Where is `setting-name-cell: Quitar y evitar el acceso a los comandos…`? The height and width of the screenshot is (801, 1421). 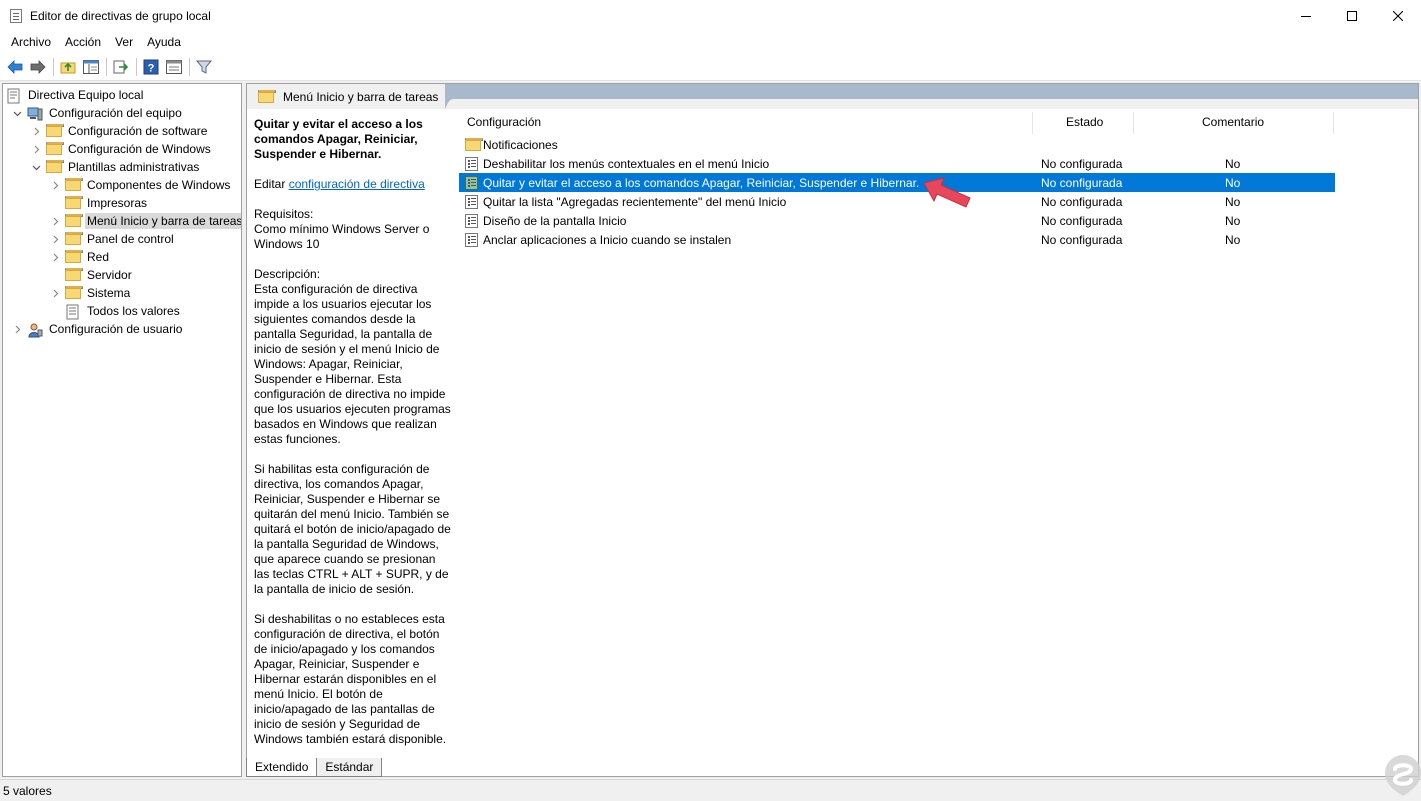
setting-name-cell: Quitar y evitar el acceso a los comandos… is located at coordinates (692, 182).